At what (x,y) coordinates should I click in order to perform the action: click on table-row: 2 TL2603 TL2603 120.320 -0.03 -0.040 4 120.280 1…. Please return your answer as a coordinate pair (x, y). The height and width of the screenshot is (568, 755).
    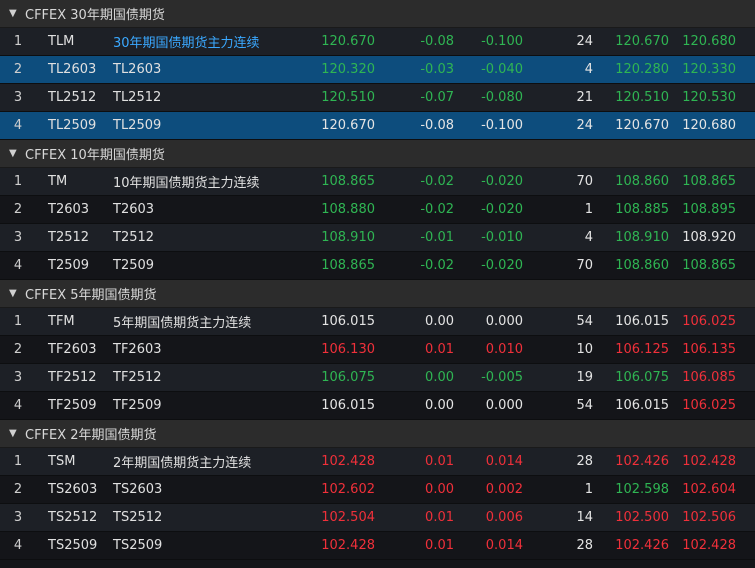
    Looking at the image, I should click on (377, 70).